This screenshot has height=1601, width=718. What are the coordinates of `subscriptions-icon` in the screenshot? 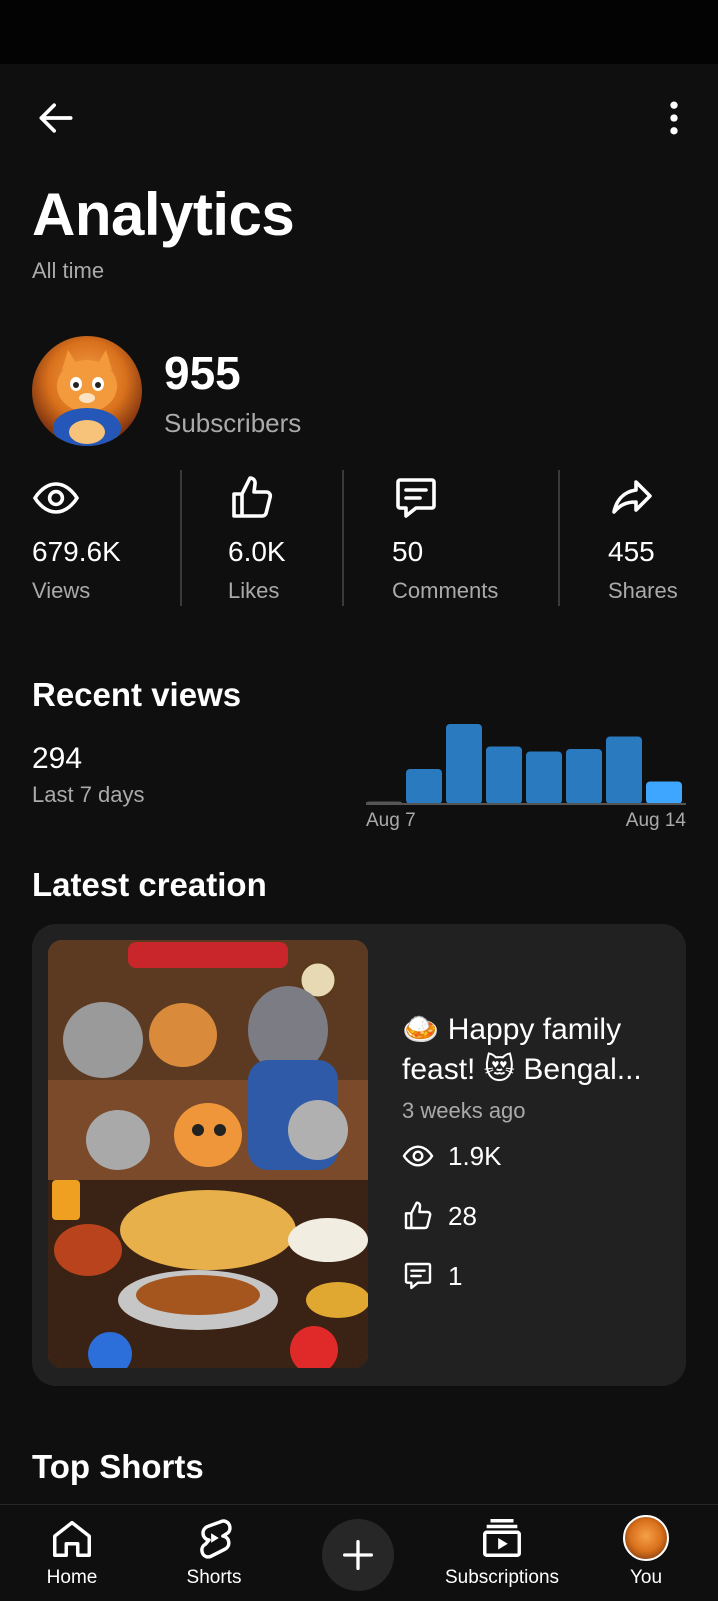 It's located at (502, 1538).